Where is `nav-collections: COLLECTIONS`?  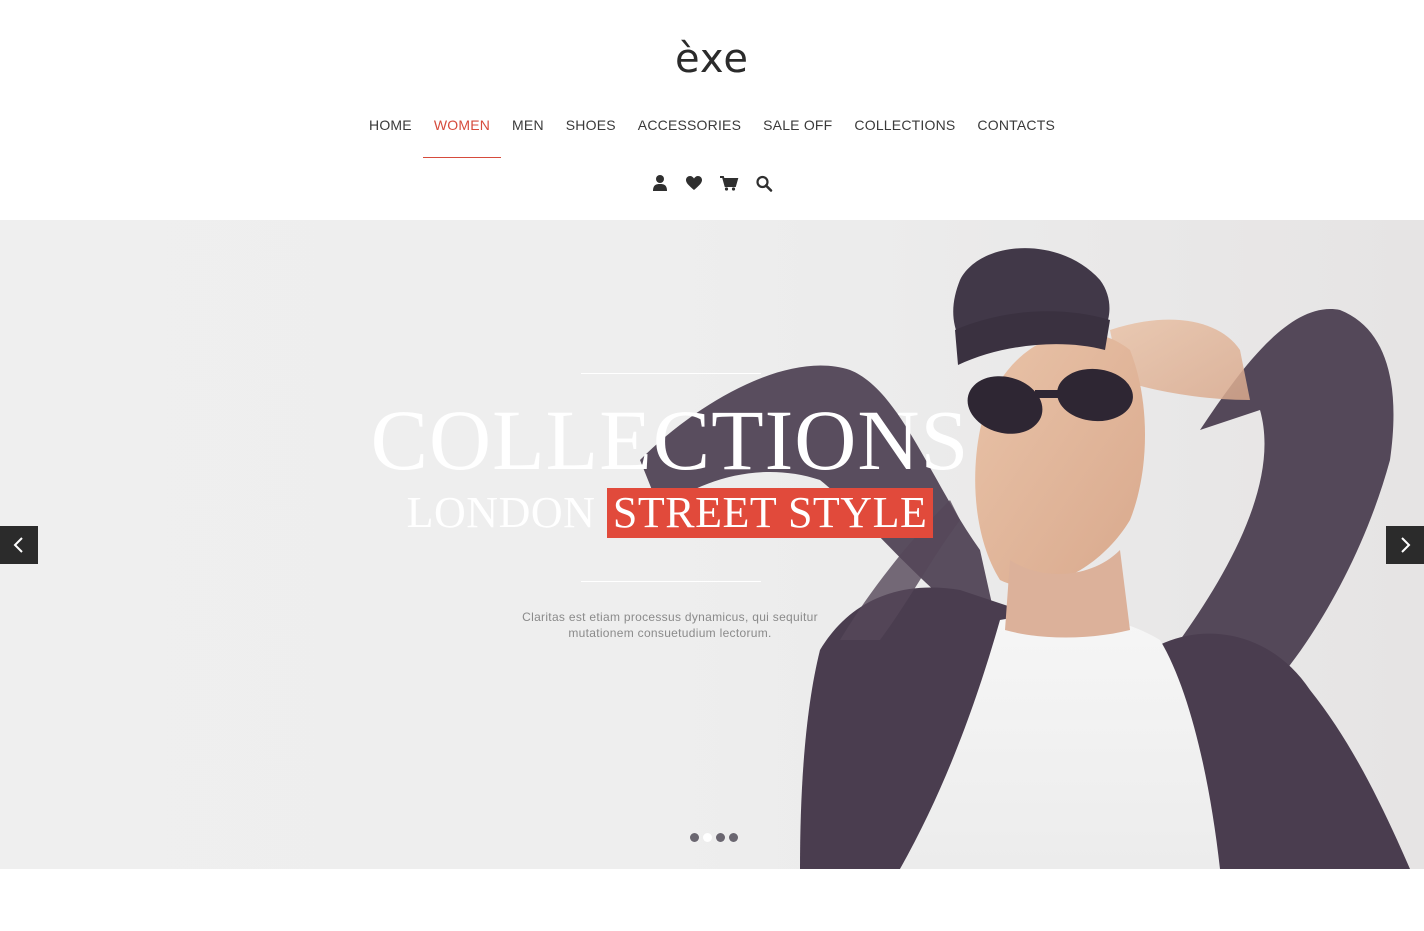 nav-collections: COLLECTIONS is located at coordinates (904, 137).